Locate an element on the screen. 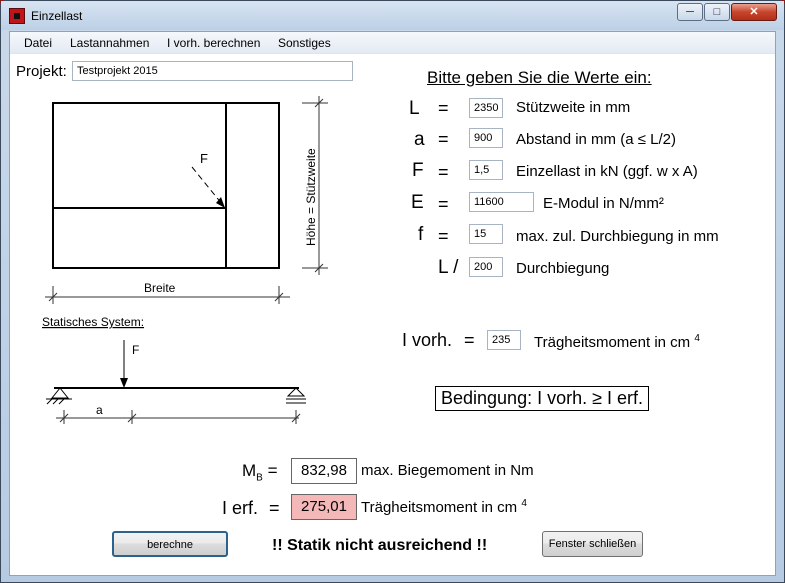  ierf-desc: Trägheitsmoment in cm is located at coordinates (439, 507).